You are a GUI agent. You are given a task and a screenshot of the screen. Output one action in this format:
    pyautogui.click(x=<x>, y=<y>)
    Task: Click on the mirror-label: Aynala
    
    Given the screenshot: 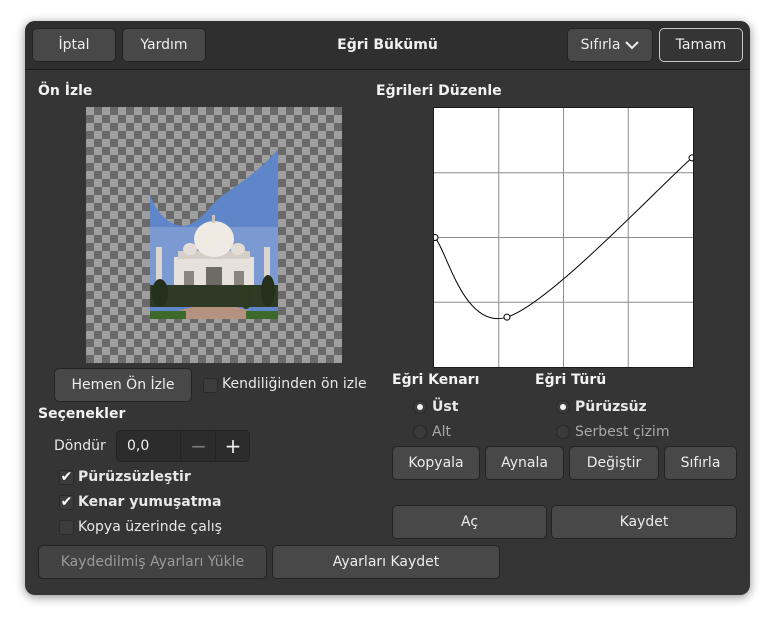 What is the action you would take?
    pyautogui.click(x=524, y=463)
    